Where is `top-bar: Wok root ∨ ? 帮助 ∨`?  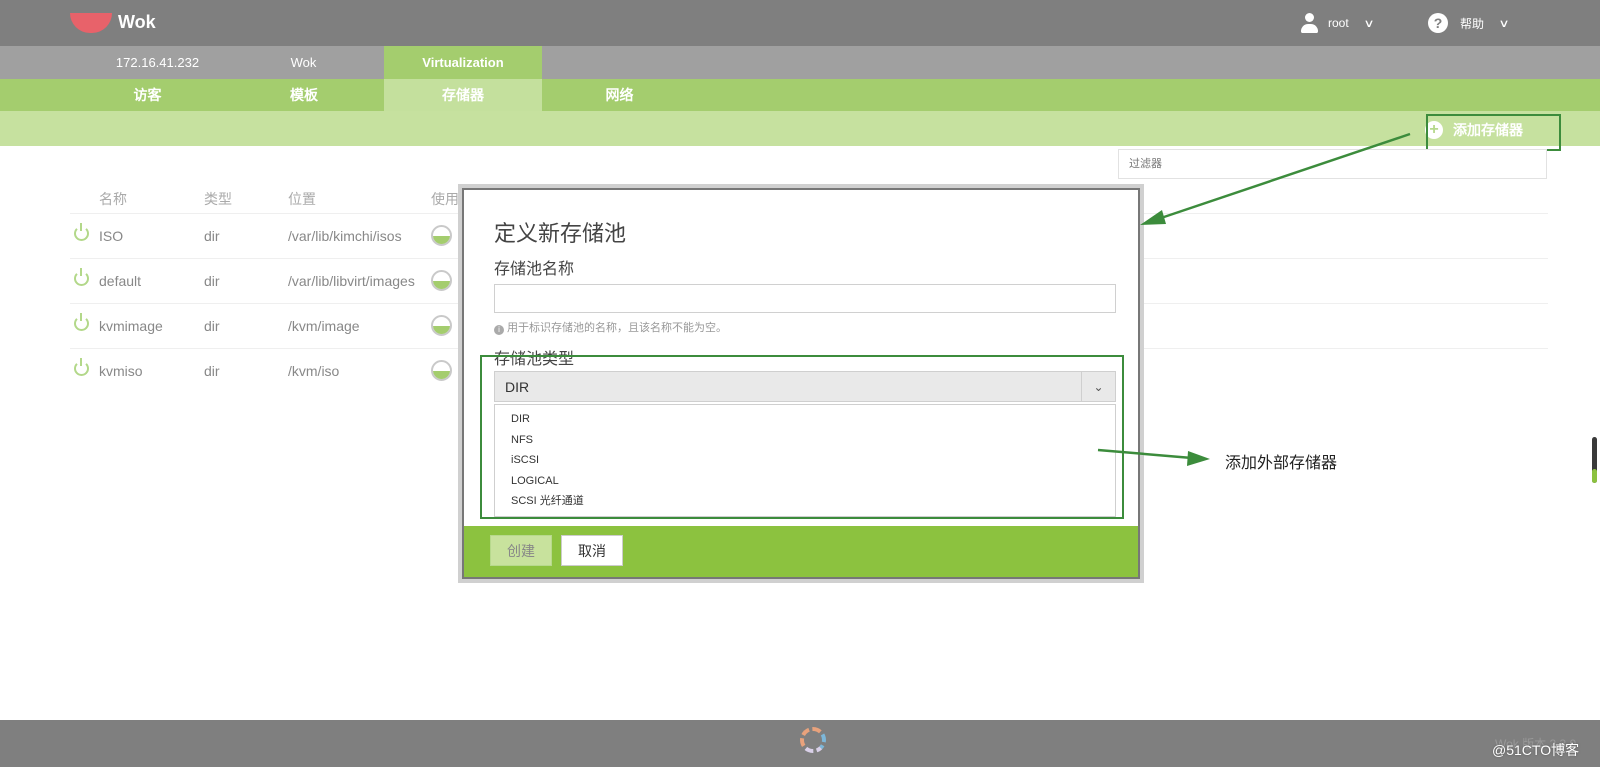 top-bar: Wok root ∨ ? 帮助 ∨ is located at coordinates (800, 23).